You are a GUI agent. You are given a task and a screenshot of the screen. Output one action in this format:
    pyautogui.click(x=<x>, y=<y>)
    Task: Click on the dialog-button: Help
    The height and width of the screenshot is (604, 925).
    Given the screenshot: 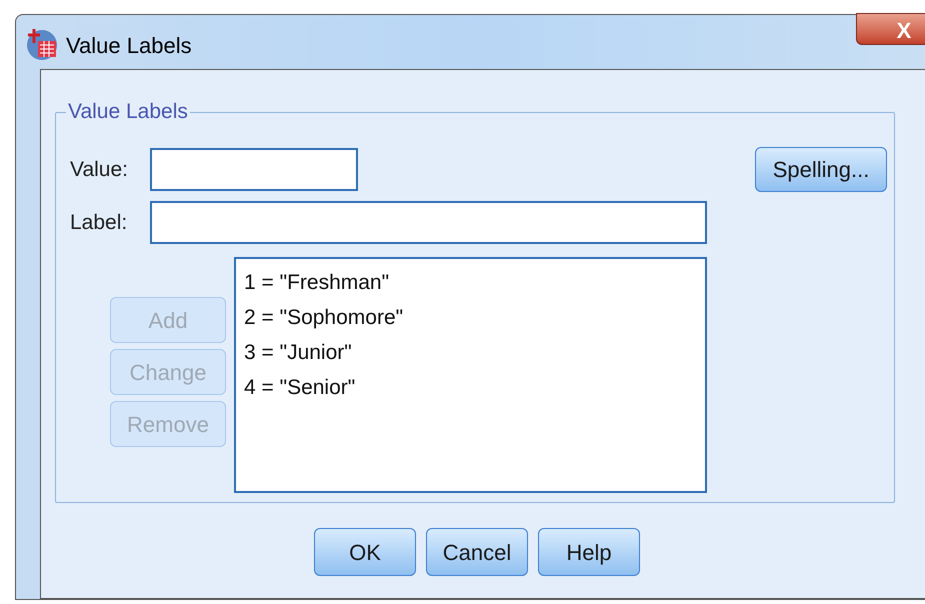 What is the action you would take?
    pyautogui.click(x=589, y=552)
    